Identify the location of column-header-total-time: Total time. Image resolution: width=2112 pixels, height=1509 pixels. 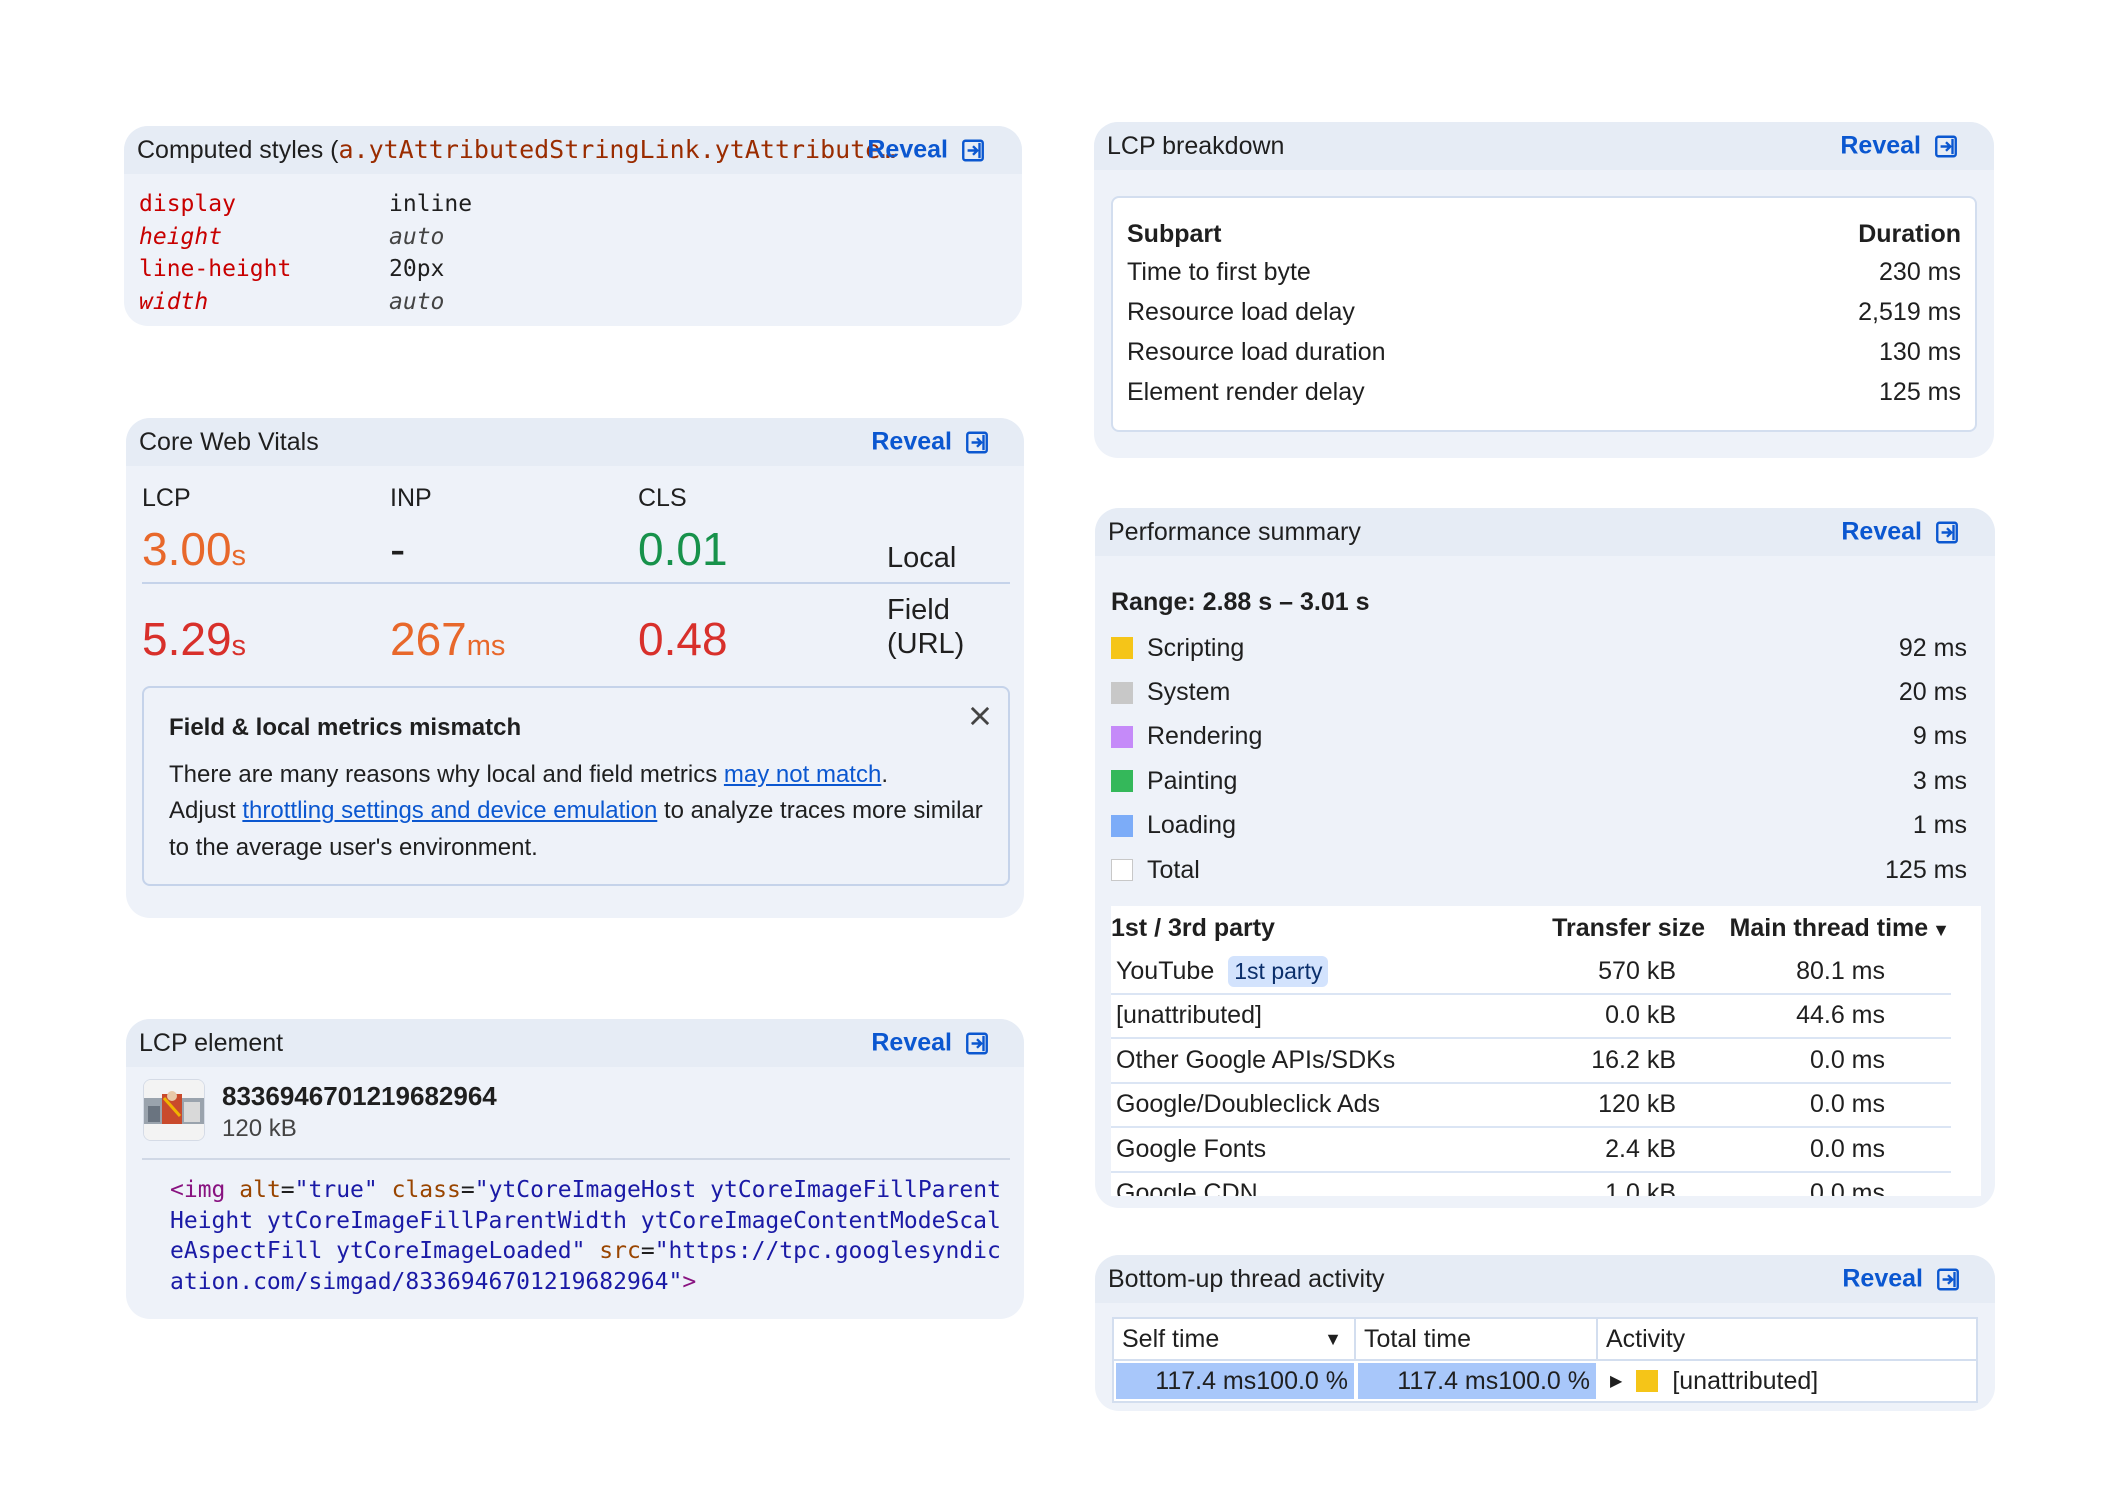
(1477, 1339).